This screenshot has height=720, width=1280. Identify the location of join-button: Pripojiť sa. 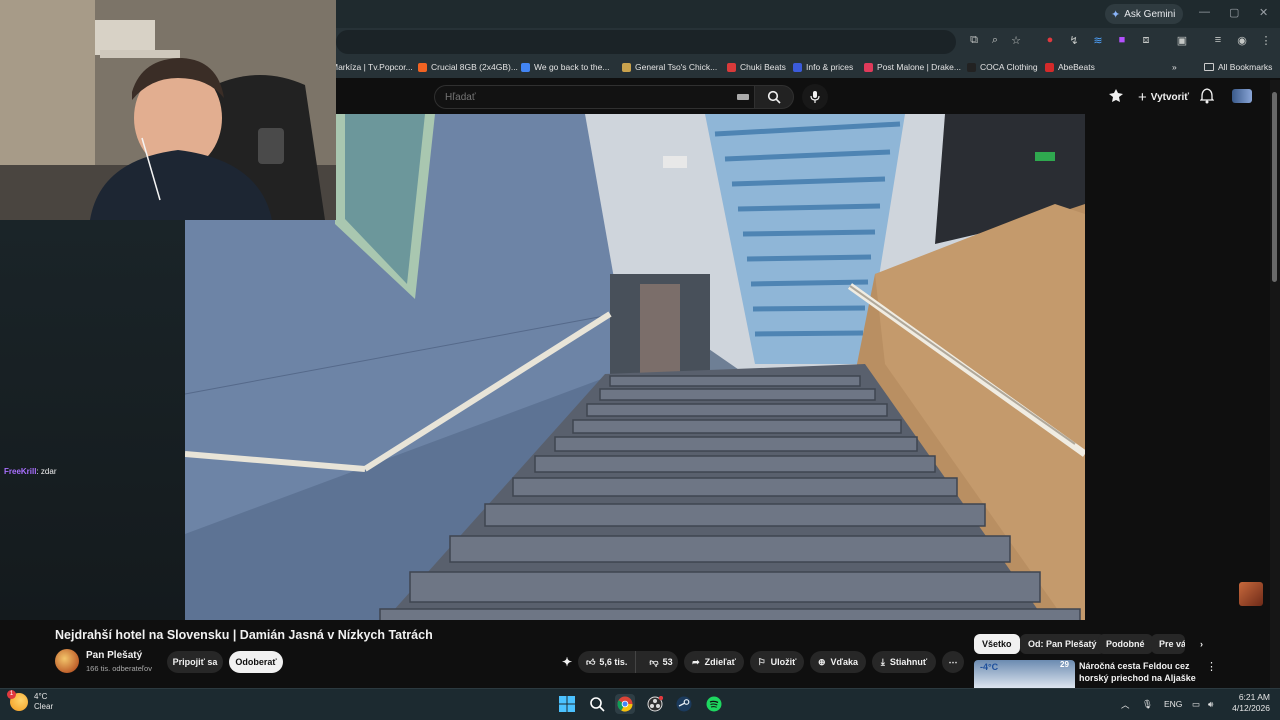
(195, 662).